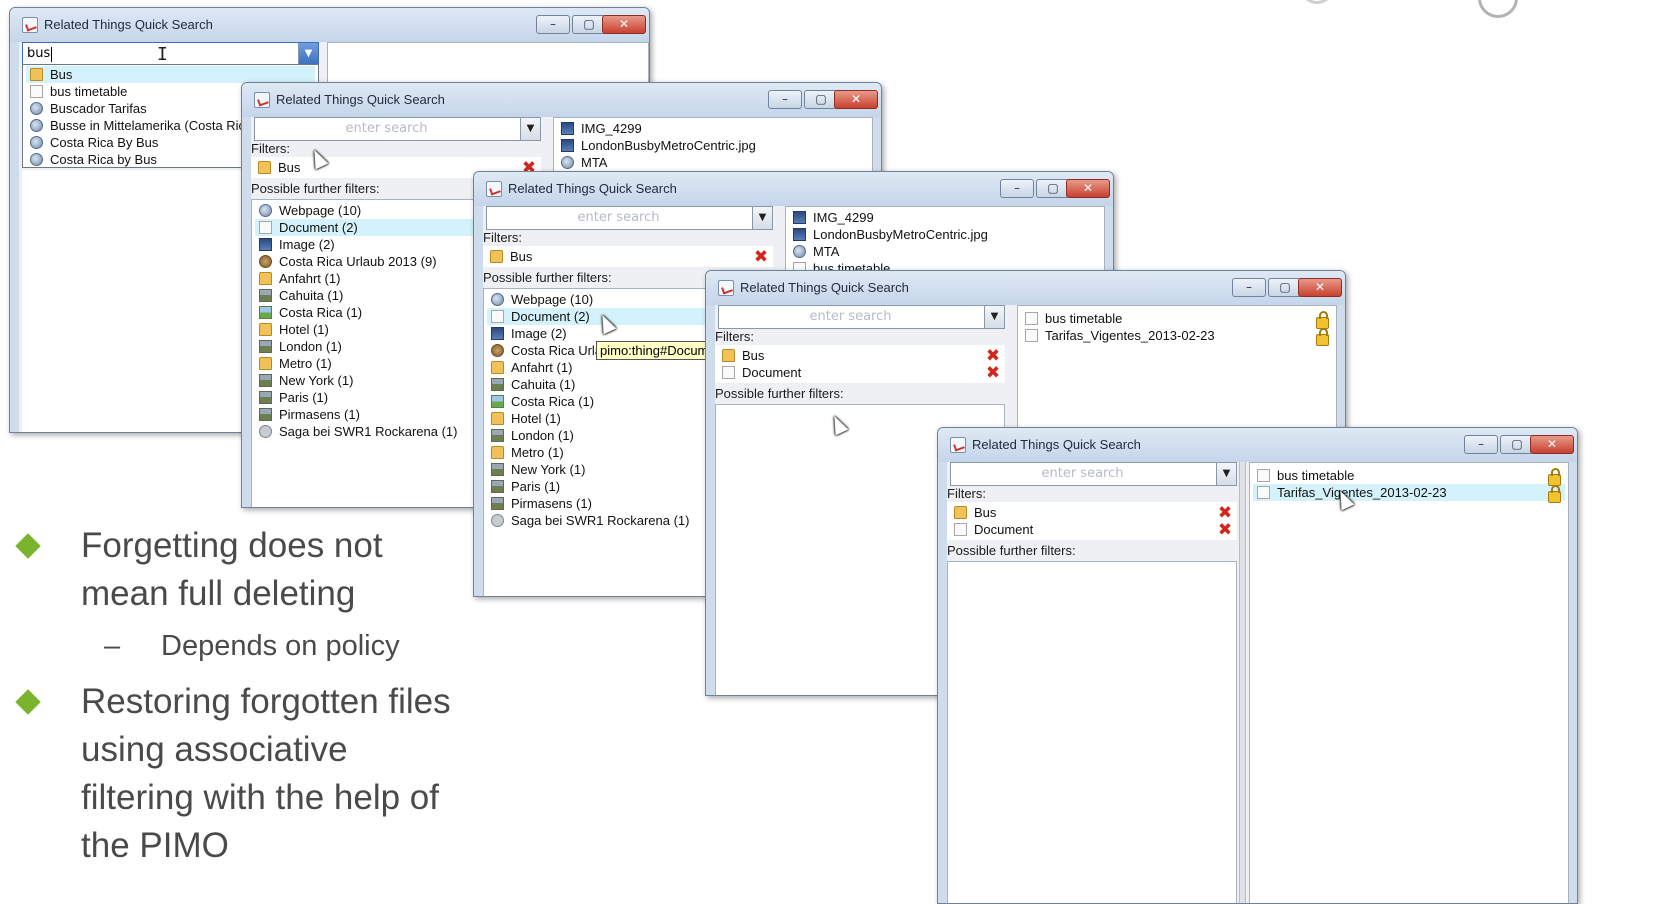 Image resolution: width=1666 pixels, height=904 pixels. I want to click on suggestion-item: Bus, so click(170, 74).